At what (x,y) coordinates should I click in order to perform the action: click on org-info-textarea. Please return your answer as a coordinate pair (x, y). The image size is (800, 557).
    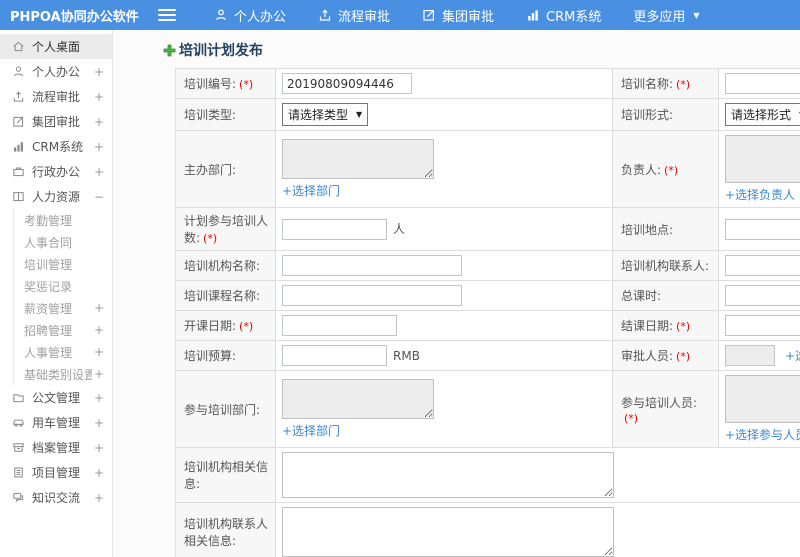
    Looking at the image, I should click on (448, 475).